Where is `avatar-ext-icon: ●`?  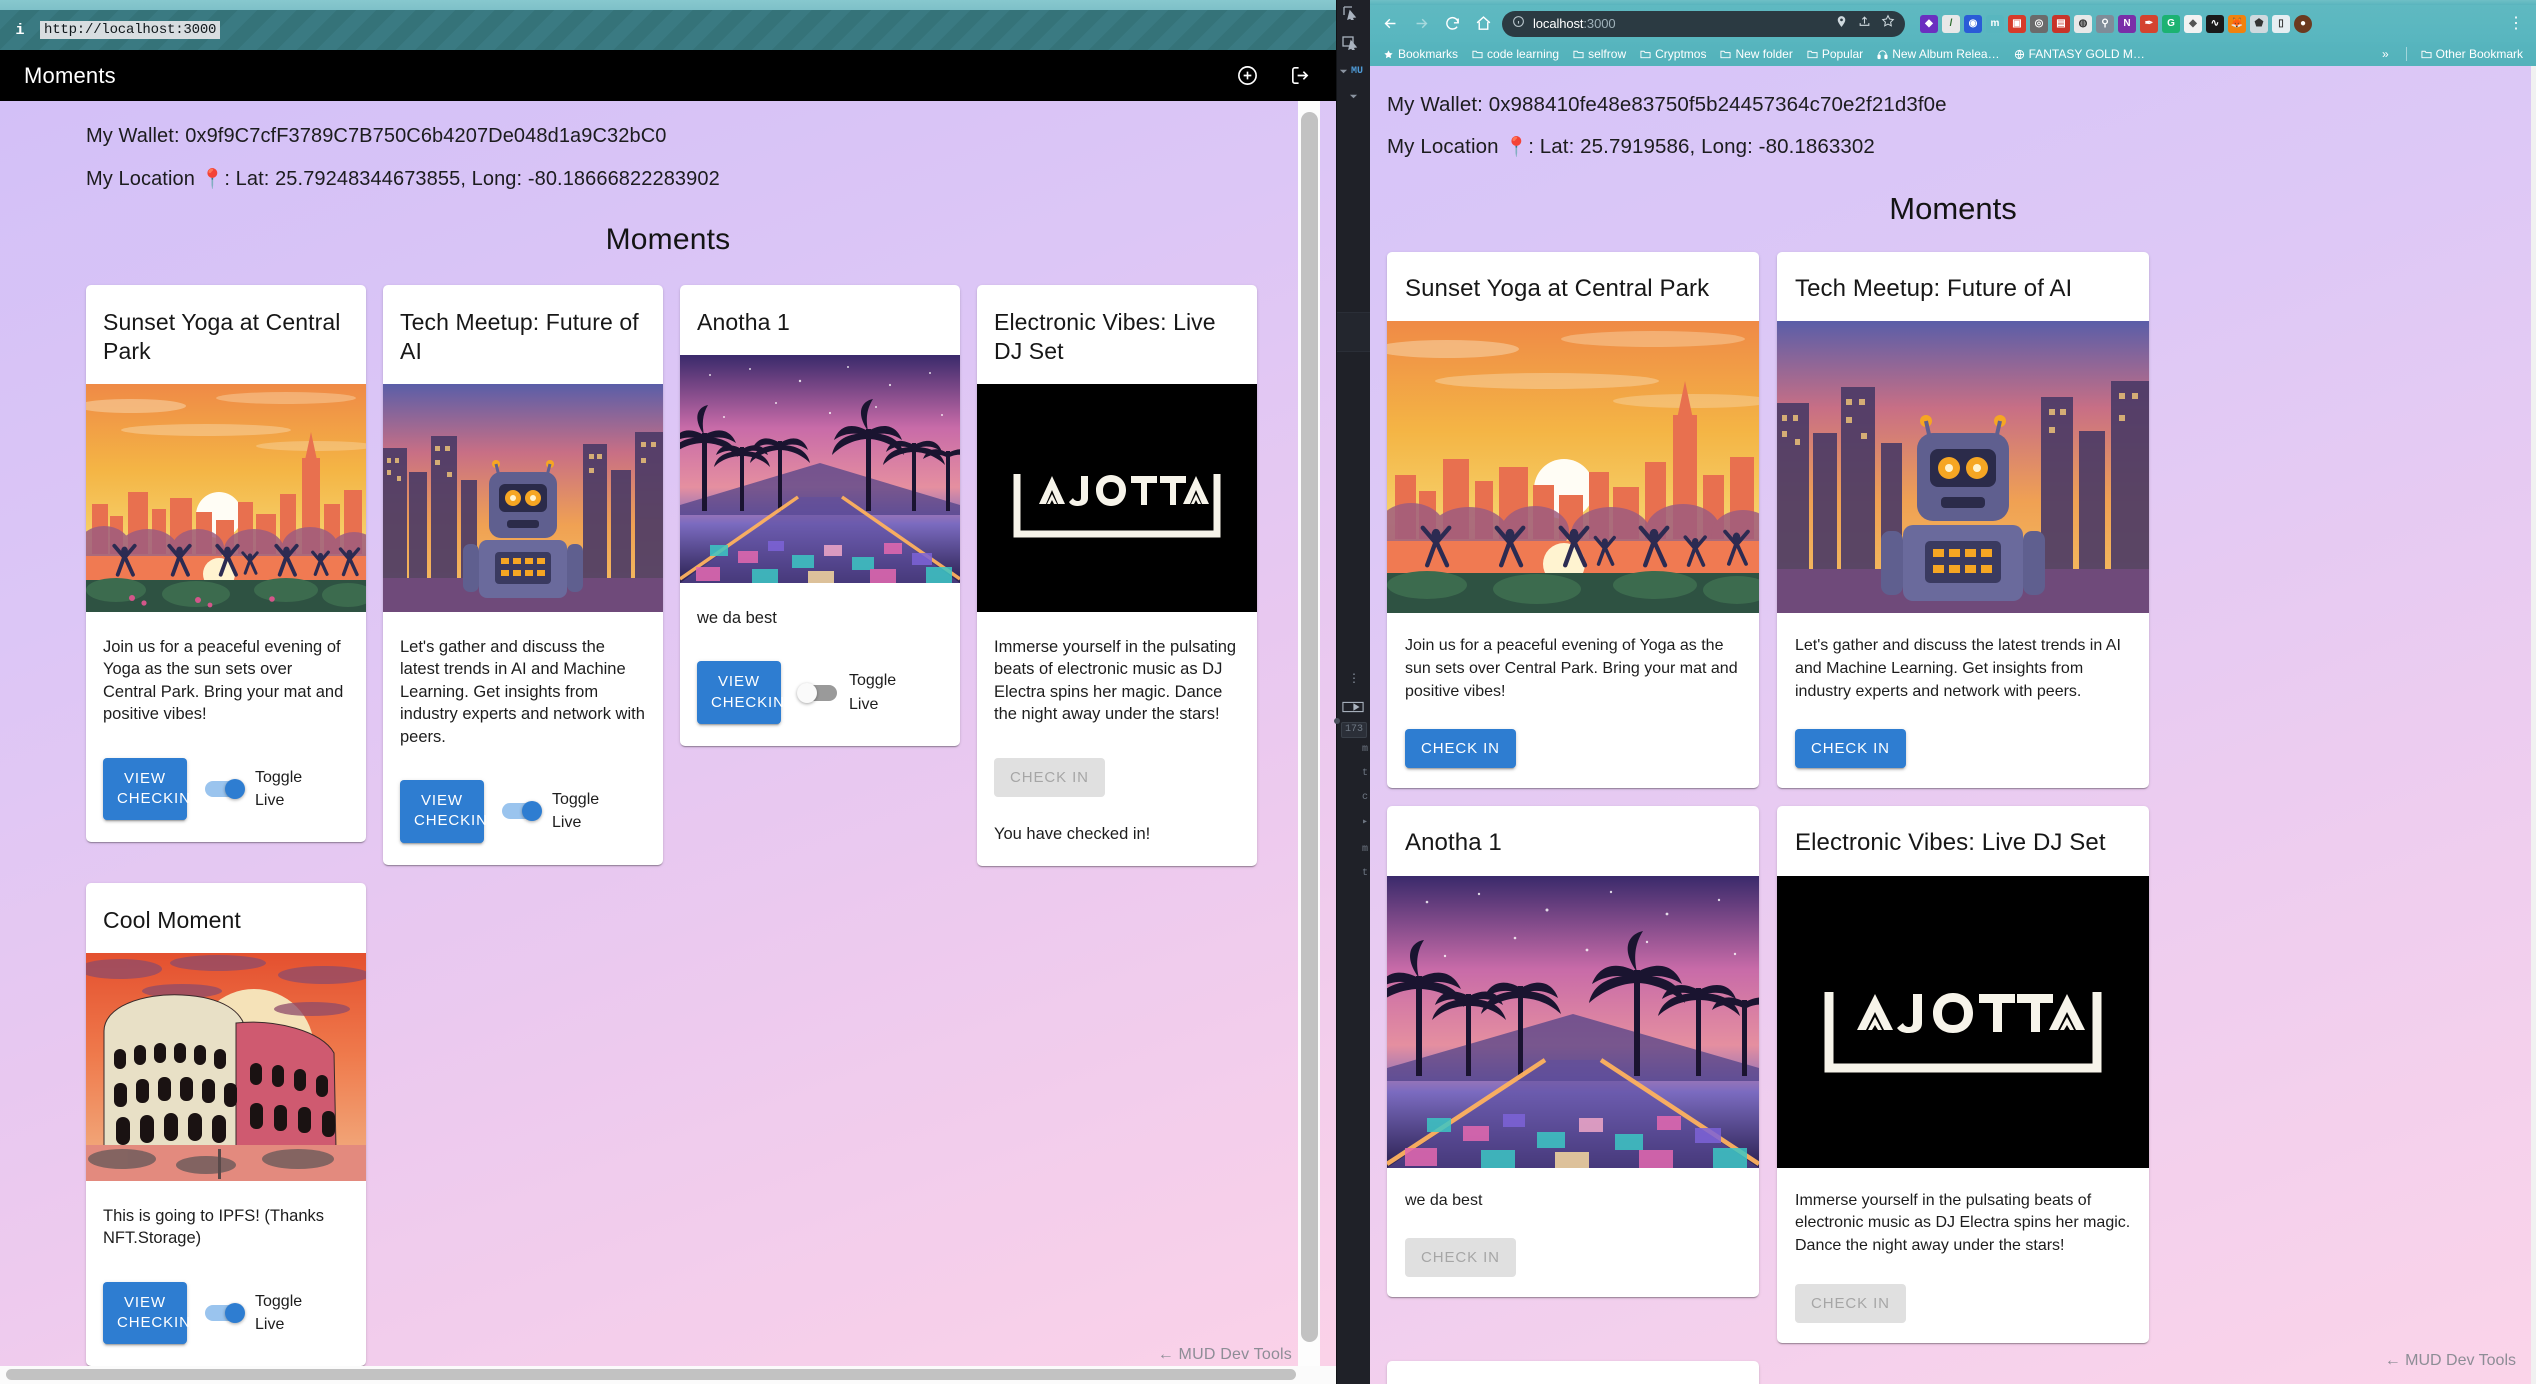
avatar-ext-icon: ● is located at coordinates (2303, 23).